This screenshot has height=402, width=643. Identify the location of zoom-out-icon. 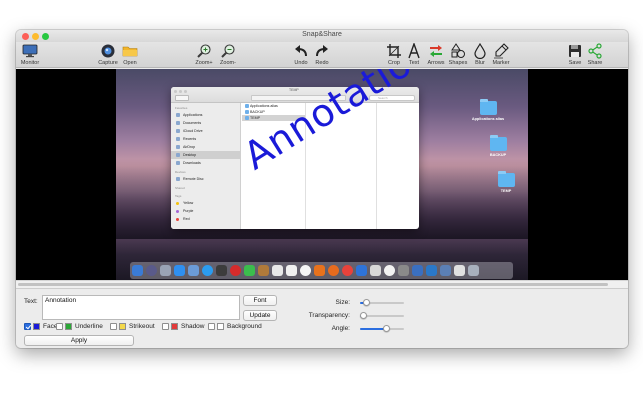
(228, 51).